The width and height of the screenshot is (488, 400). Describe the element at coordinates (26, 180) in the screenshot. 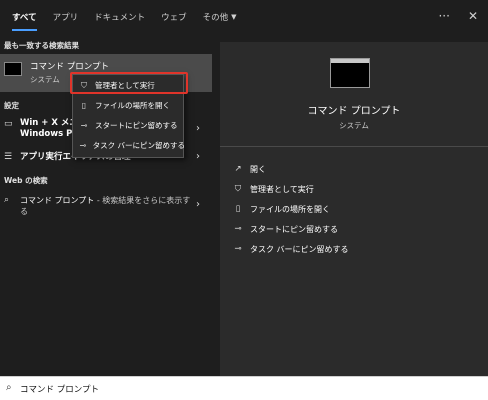

I see `web-header: Web の検索` at that location.